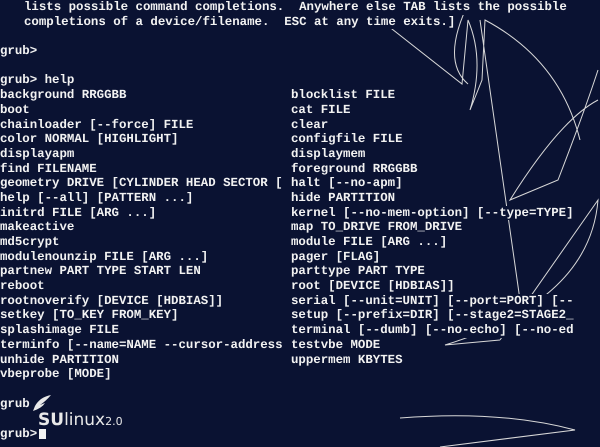  Describe the element at coordinates (89, 316) in the screenshot. I see `help-command: setkey [TO_KEY FROM_KEY]` at that location.